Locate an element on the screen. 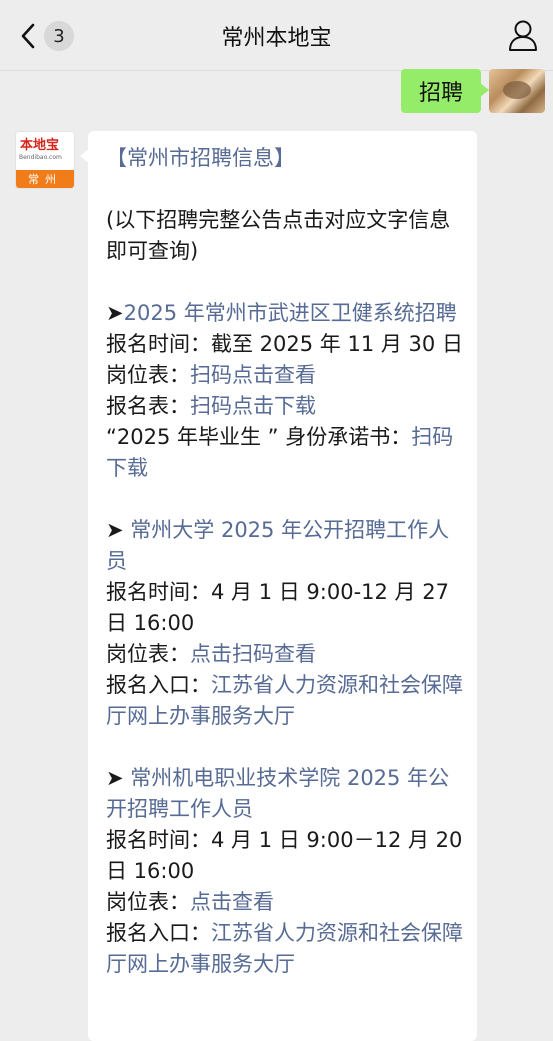  form-link: 扫码点击下载 is located at coordinates (253, 406).